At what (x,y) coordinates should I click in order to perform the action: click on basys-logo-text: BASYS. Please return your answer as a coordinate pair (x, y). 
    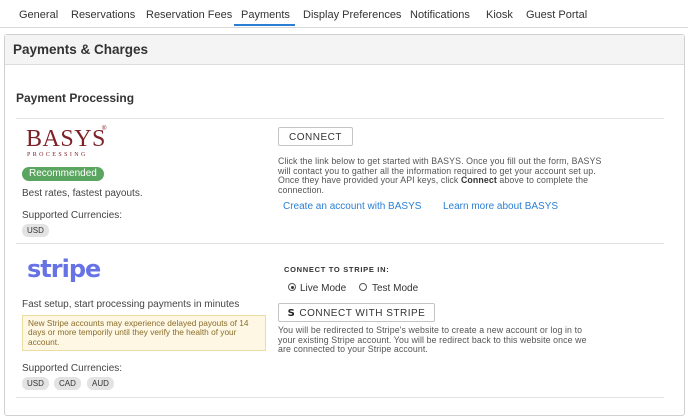
    Looking at the image, I should click on (66, 139).